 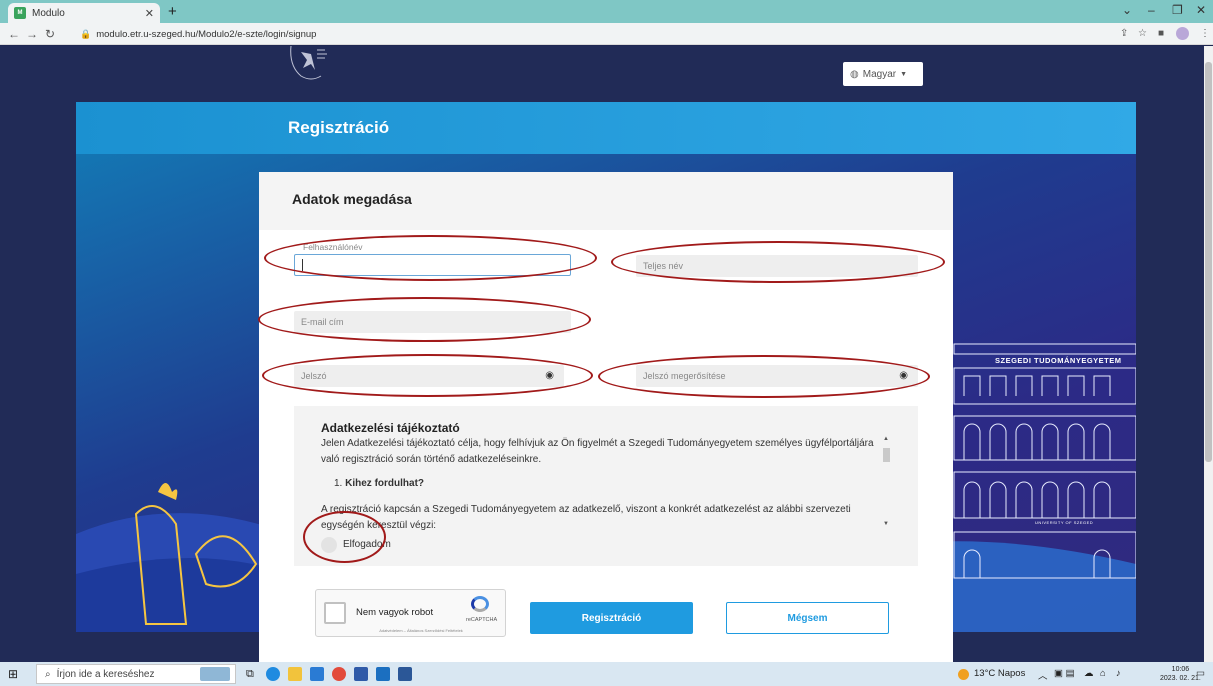 What do you see at coordinates (1089, 673) in the screenshot?
I see `onedrive-icon: ☁` at bounding box center [1089, 673].